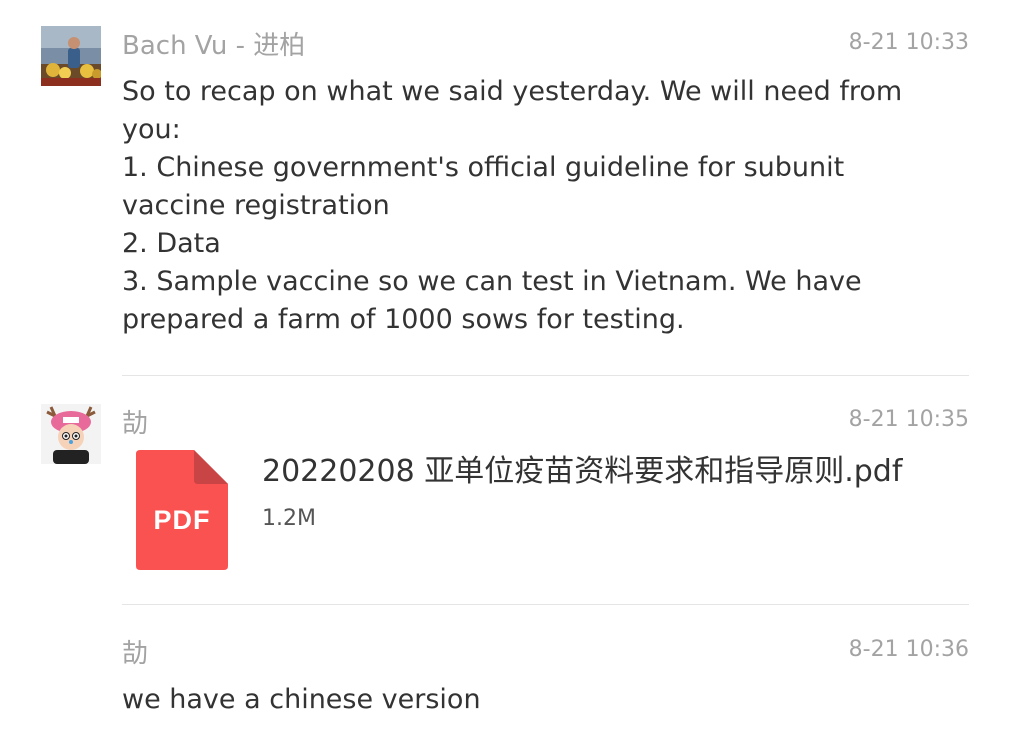 The height and width of the screenshot is (749, 1031). Describe the element at coordinates (151, 129) in the screenshot. I see `message-line: you:` at that location.